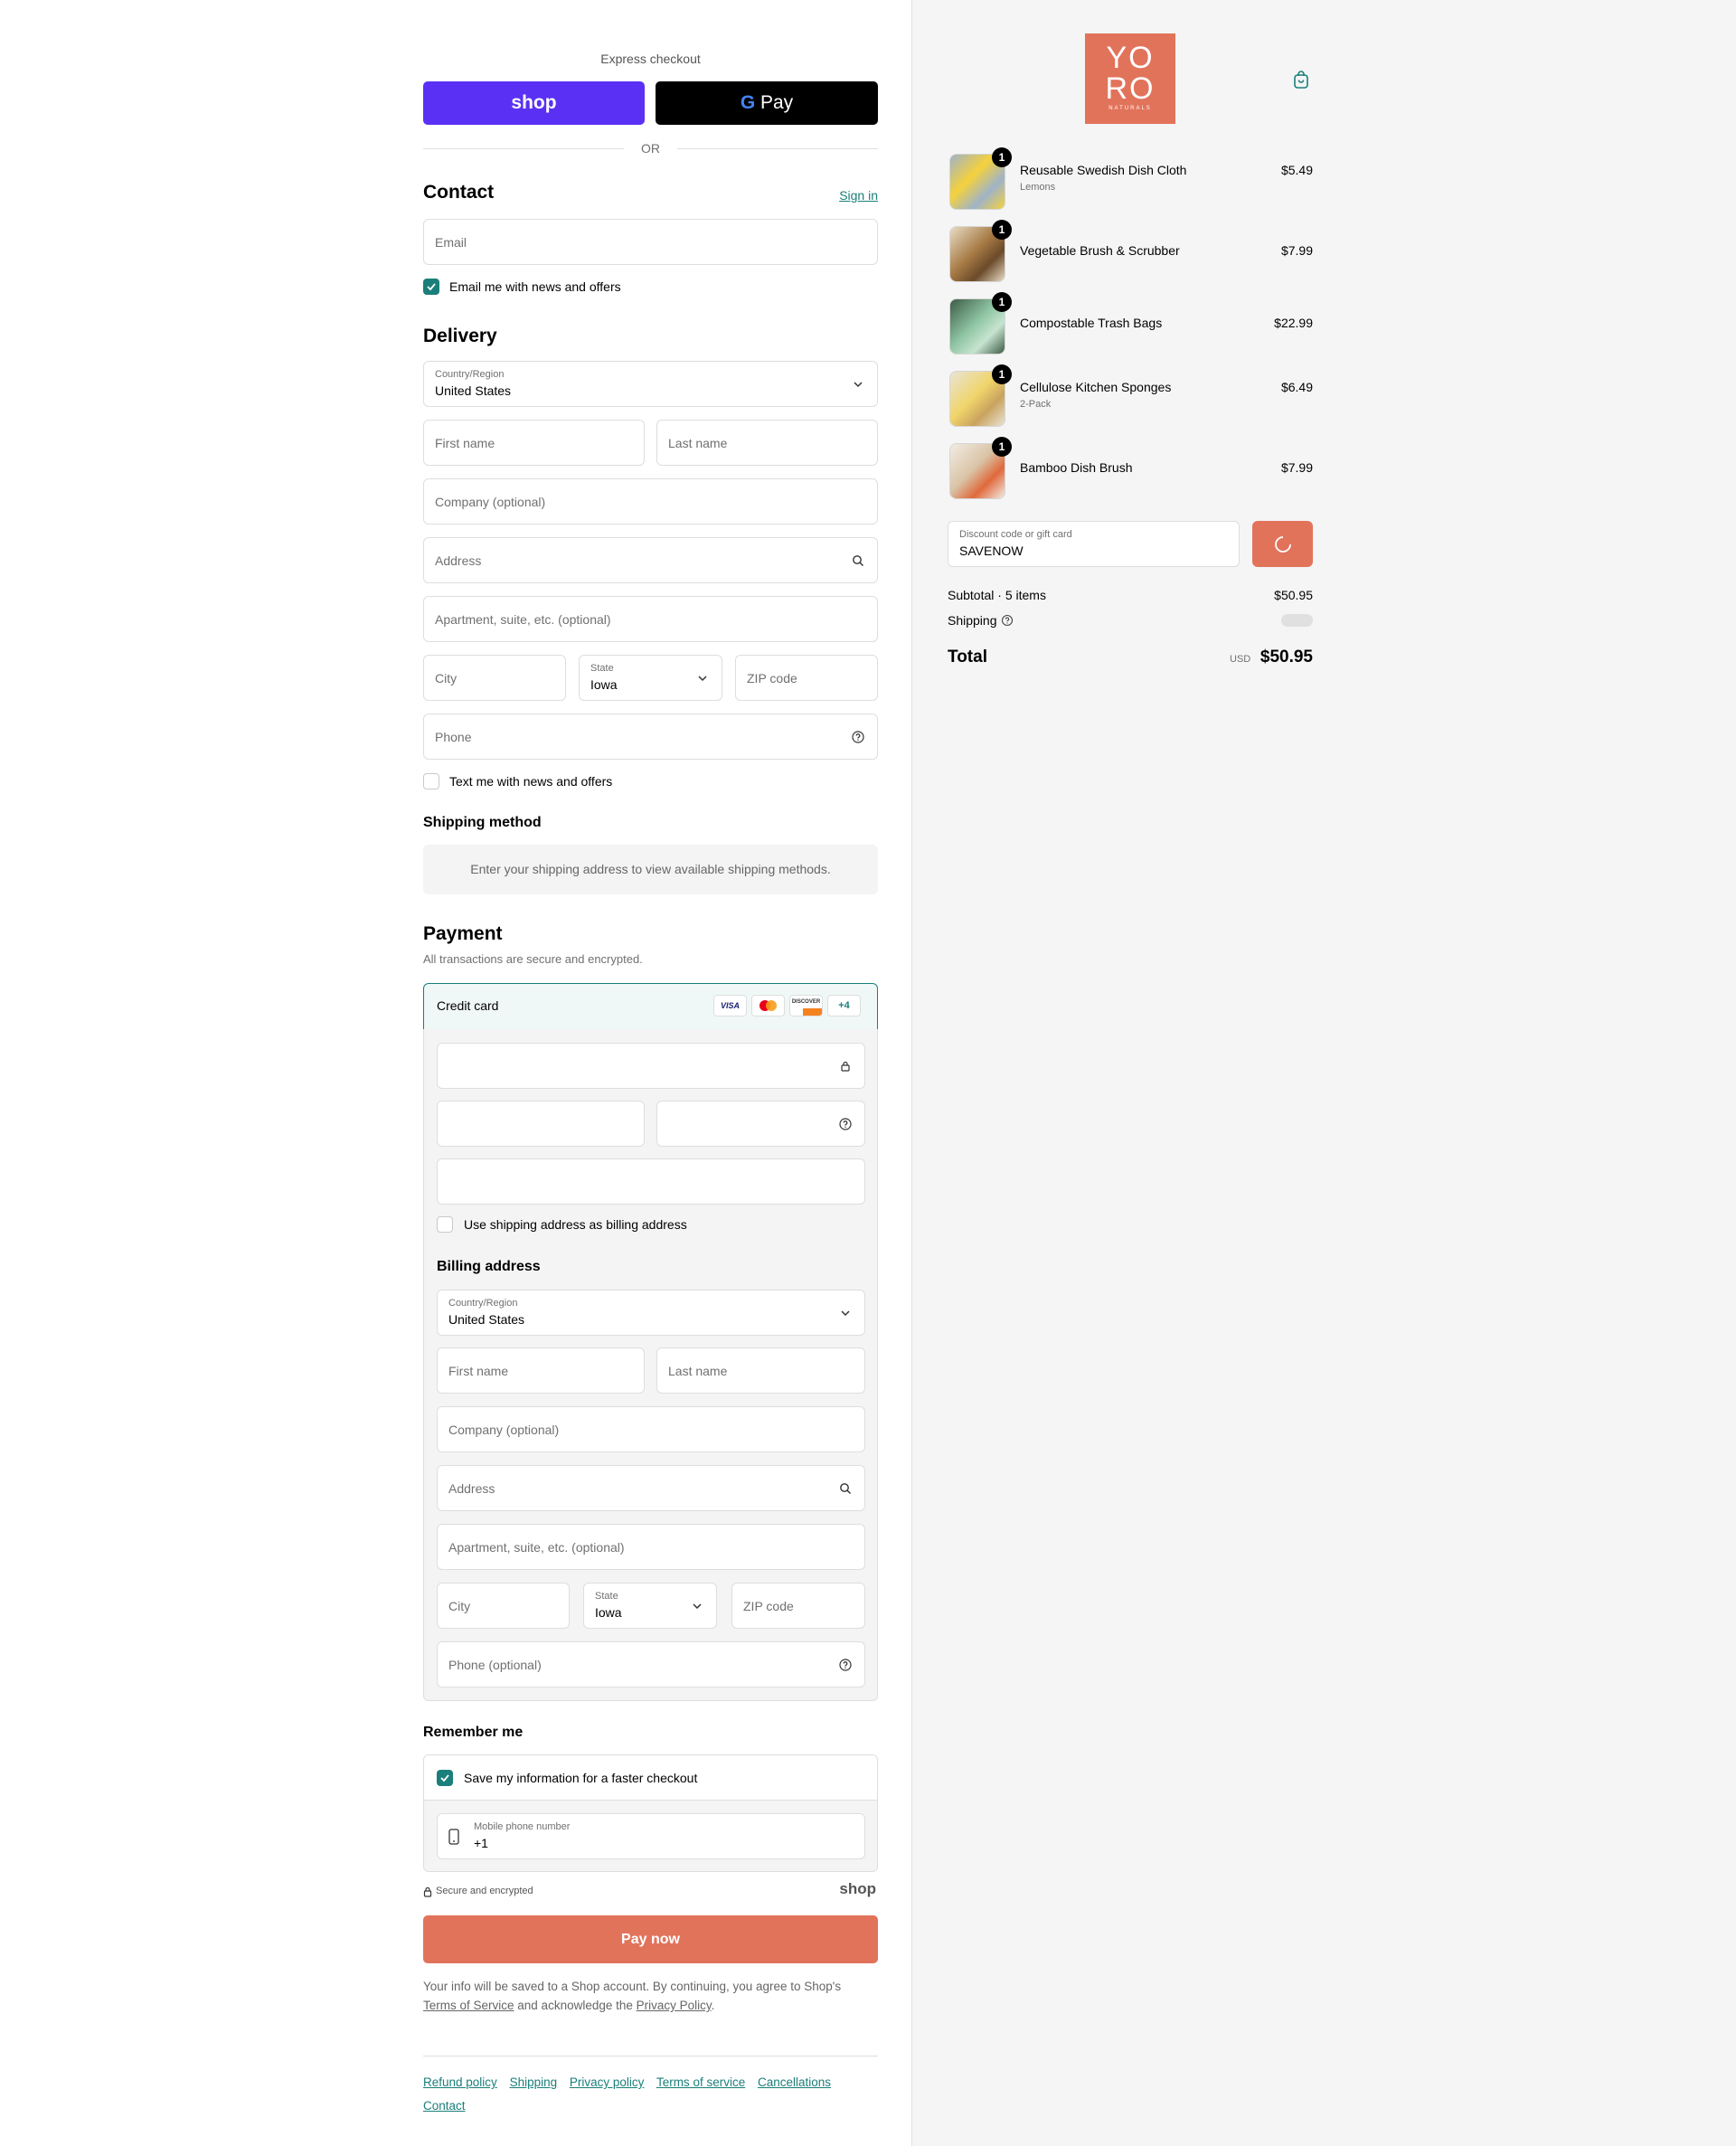  Describe the element at coordinates (534, 2082) in the screenshot. I see `shipping-policy-link: Shipping` at that location.